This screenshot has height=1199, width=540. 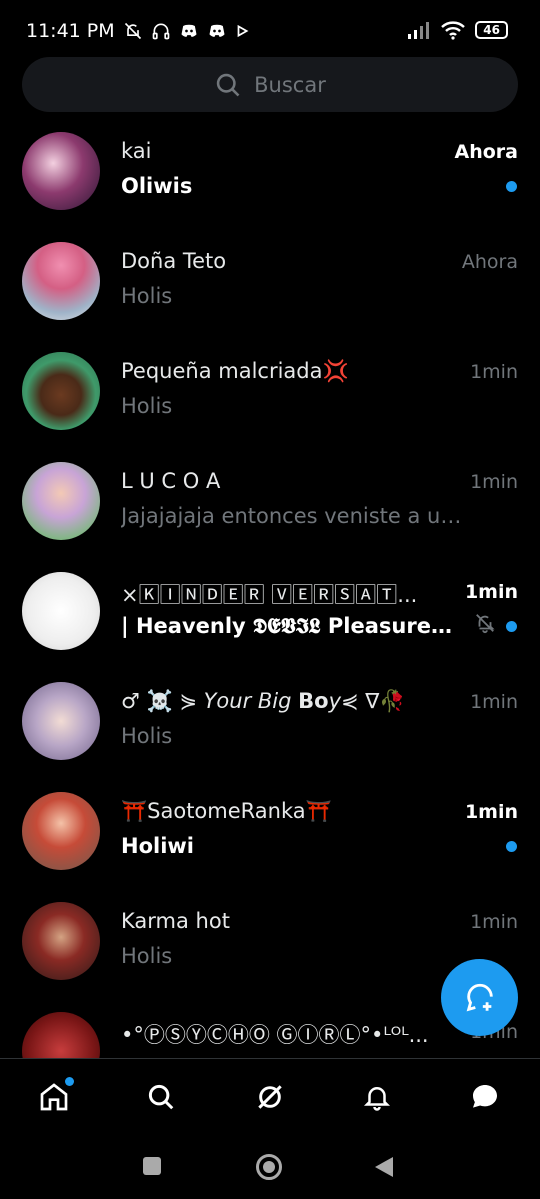 What do you see at coordinates (171, 481) in the screenshot?
I see `conversation-name: L U C O A` at bounding box center [171, 481].